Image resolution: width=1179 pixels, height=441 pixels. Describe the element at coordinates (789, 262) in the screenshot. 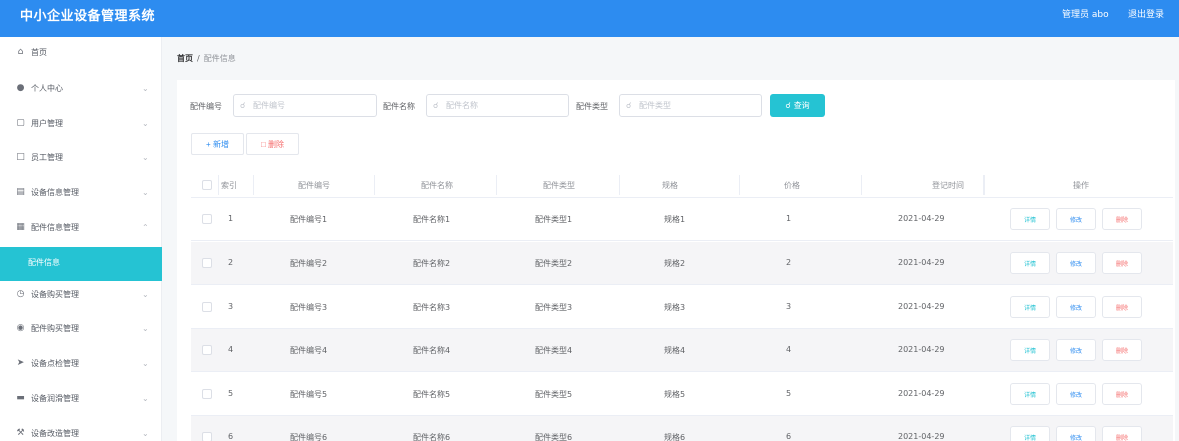

I see `cell-price: 2` at that location.